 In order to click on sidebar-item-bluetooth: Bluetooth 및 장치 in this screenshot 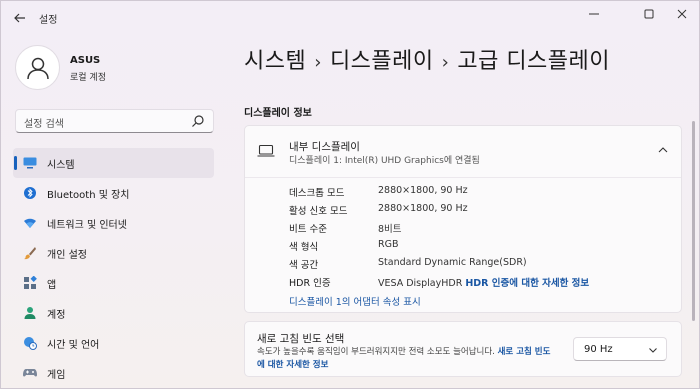, I will do `click(113, 193)`.